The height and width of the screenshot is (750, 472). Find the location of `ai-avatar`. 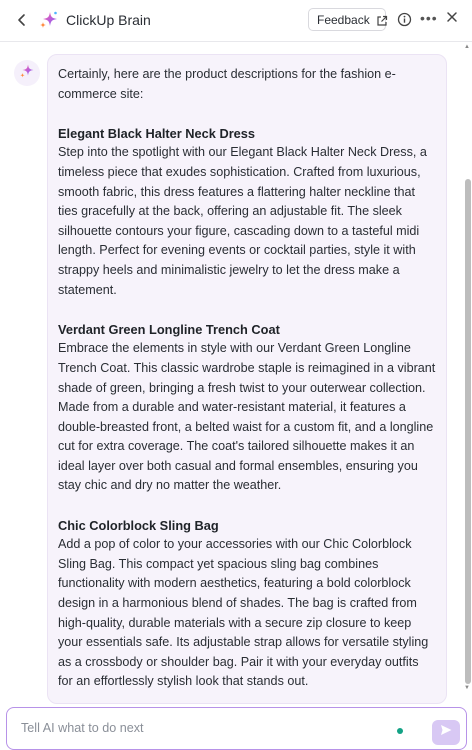

ai-avatar is located at coordinates (27, 73).